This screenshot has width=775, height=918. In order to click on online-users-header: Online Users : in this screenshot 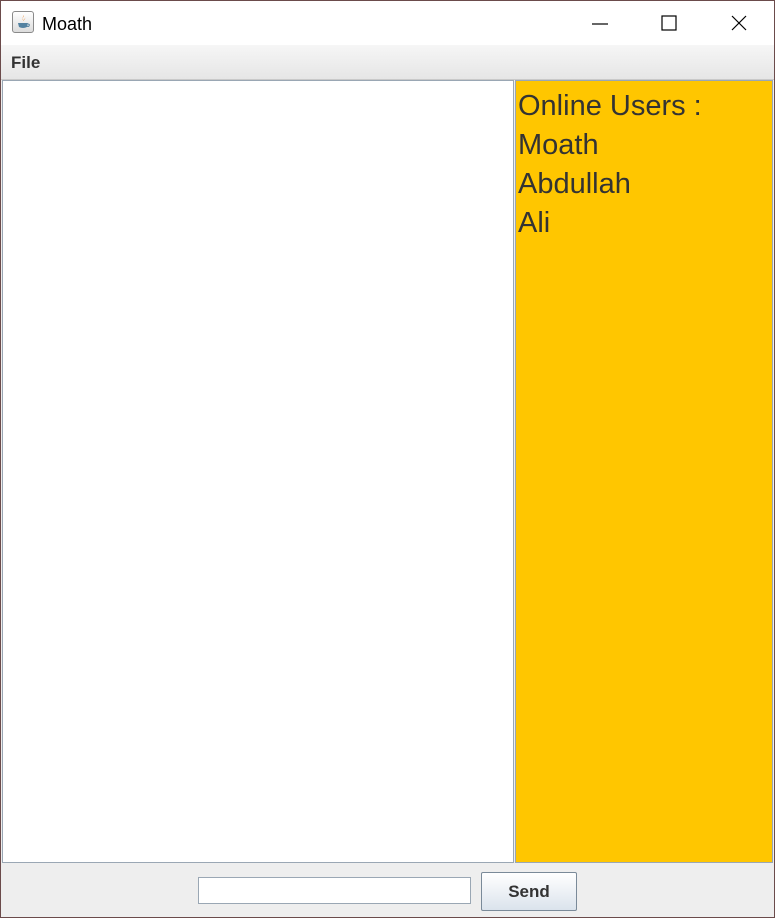, I will do `click(610, 106)`.